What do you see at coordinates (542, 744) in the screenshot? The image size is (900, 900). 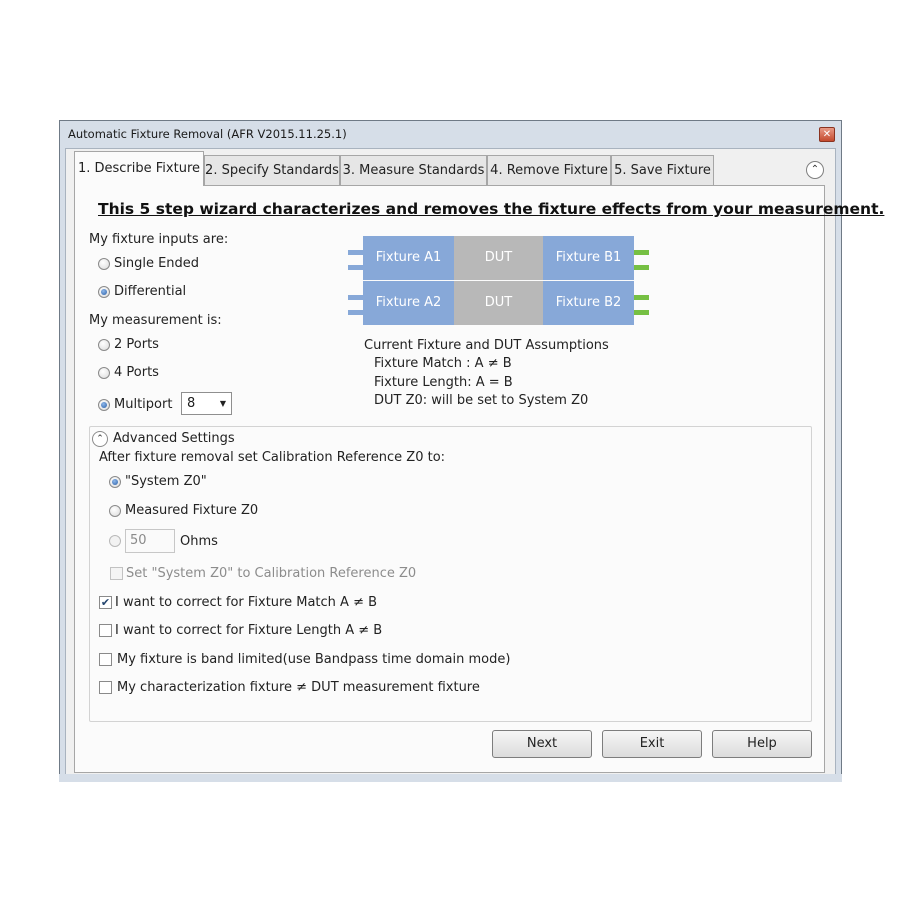 I see `next-button: Next` at bounding box center [542, 744].